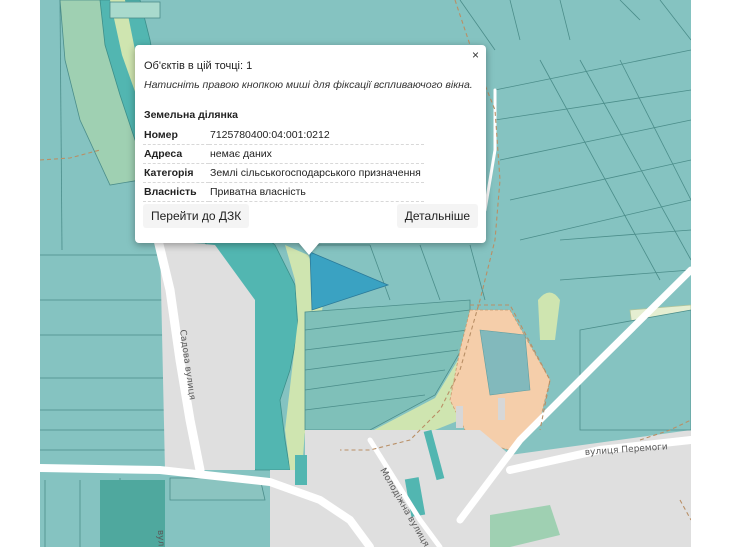 Image resolution: width=730 pixels, height=547 pixels. I want to click on attribute-row: Номер 7125780400:04:001:0212, so click(283, 135).